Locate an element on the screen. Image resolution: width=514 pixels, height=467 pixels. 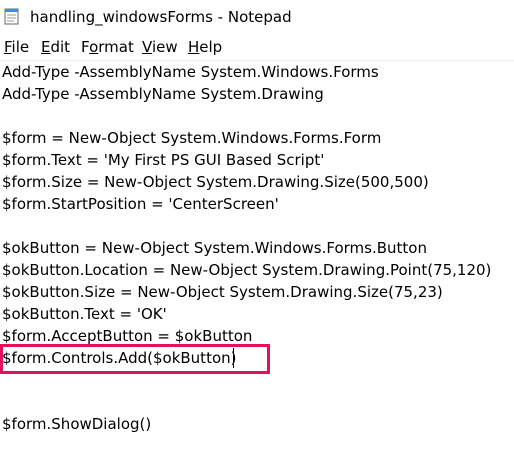
menu-help-mnemonic: H is located at coordinates (194, 47).